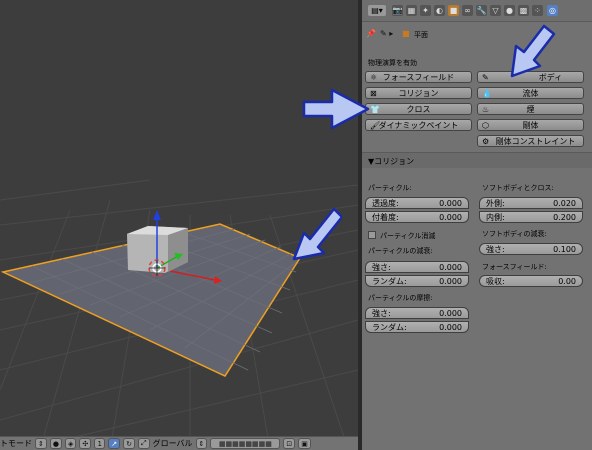 This screenshot has width=592, height=450. I want to click on annotation-arrow-collision, so click(336, 109).